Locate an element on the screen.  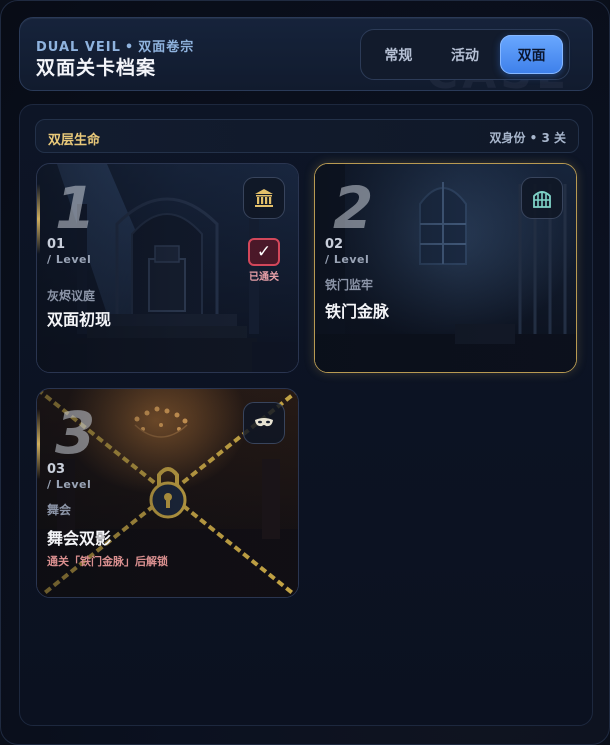
level-big-number: 1 is located at coordinates (75, 208).